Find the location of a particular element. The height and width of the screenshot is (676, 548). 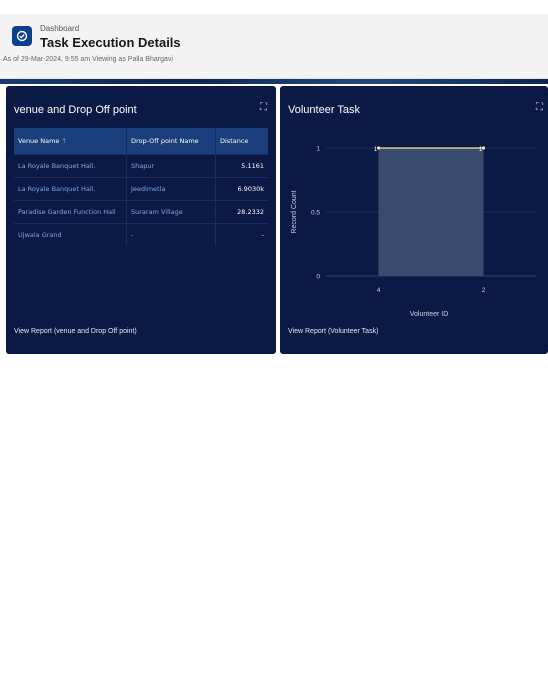

table-row: La Royale Banquet Hall. Shapur 5.1161 is located at coordinates (141, 166).